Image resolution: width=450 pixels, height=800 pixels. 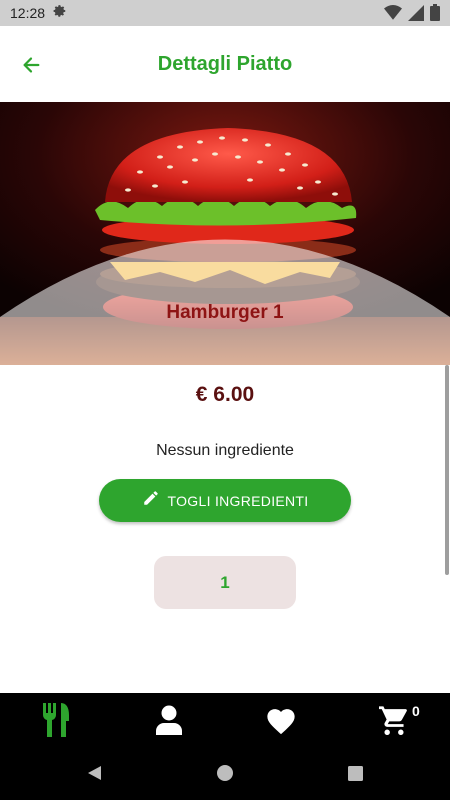 I want to click on app-bar: Dettagli Piatto, so click(x=225, y=64).